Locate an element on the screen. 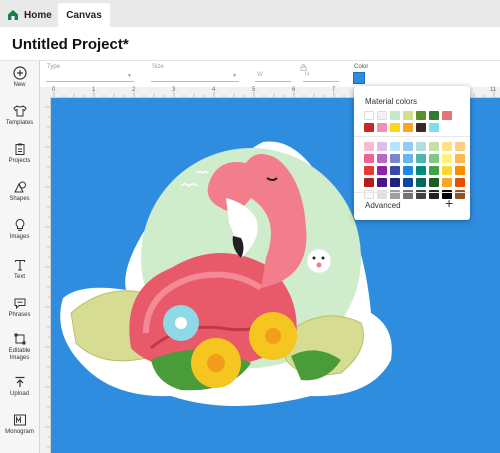 The width and height of the screenshot is (500, 453). sidebar-item-text: Text is located at coordinates (19, 269).